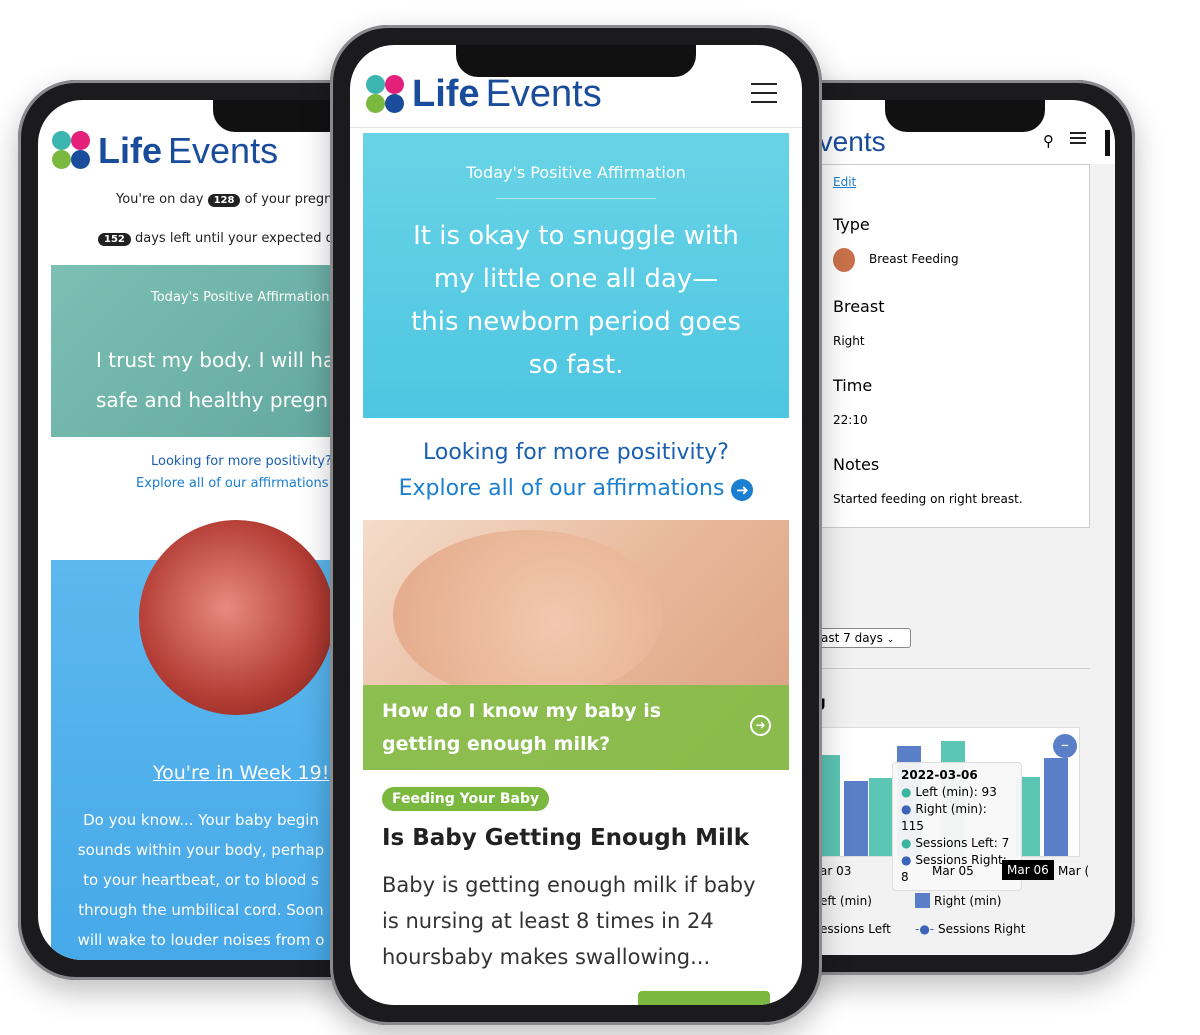 Image resolution: width=1200 pixels, height=1035 pixels. What do you see at coordinates (844, 182) in the screenshot?
I see `edit-link: Edit` at bounding box center [844, 182].